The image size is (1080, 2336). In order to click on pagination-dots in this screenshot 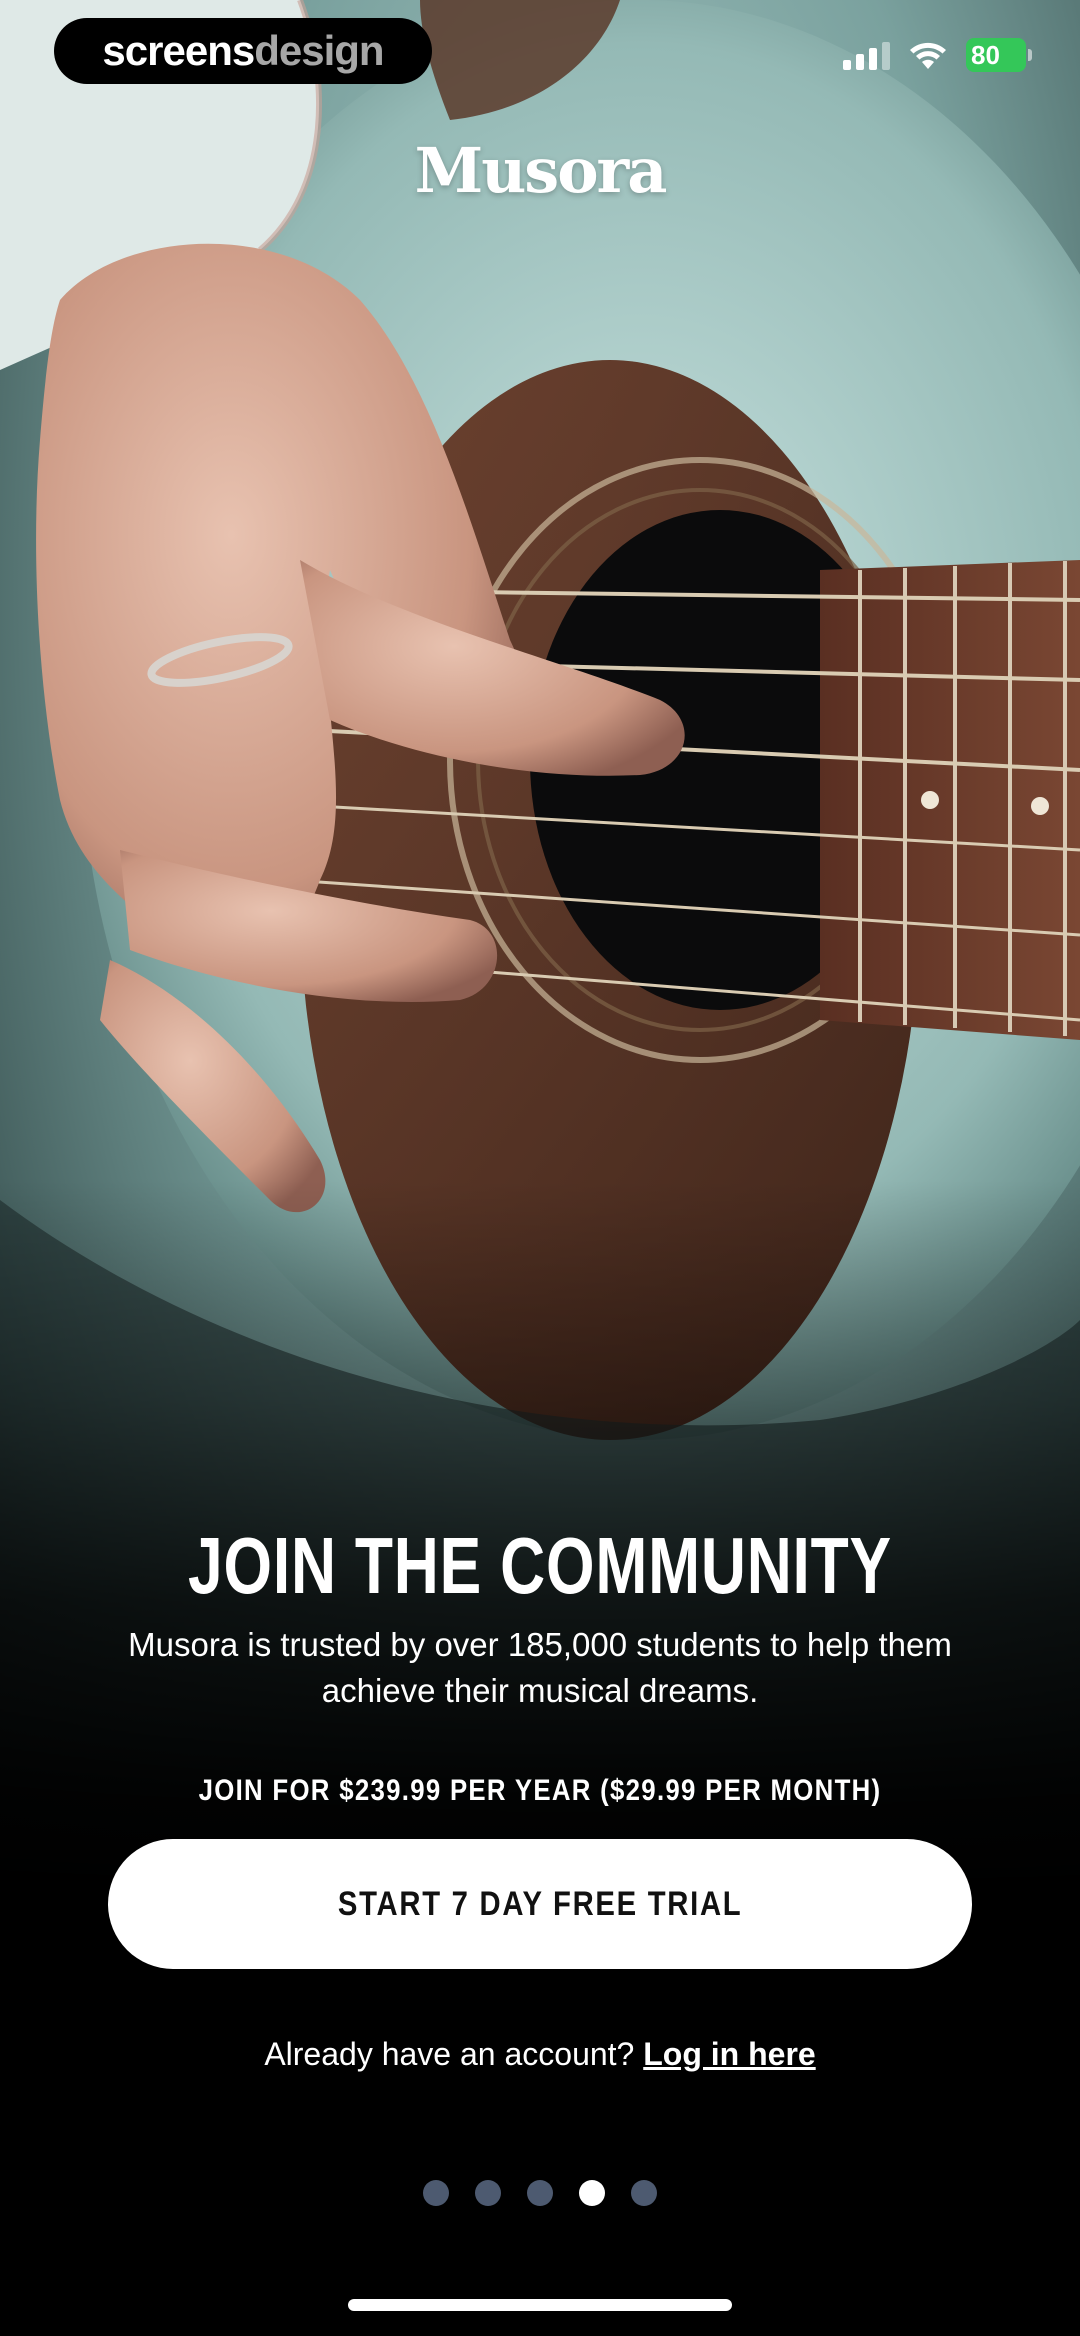, I will do `click(540, 2193)`.